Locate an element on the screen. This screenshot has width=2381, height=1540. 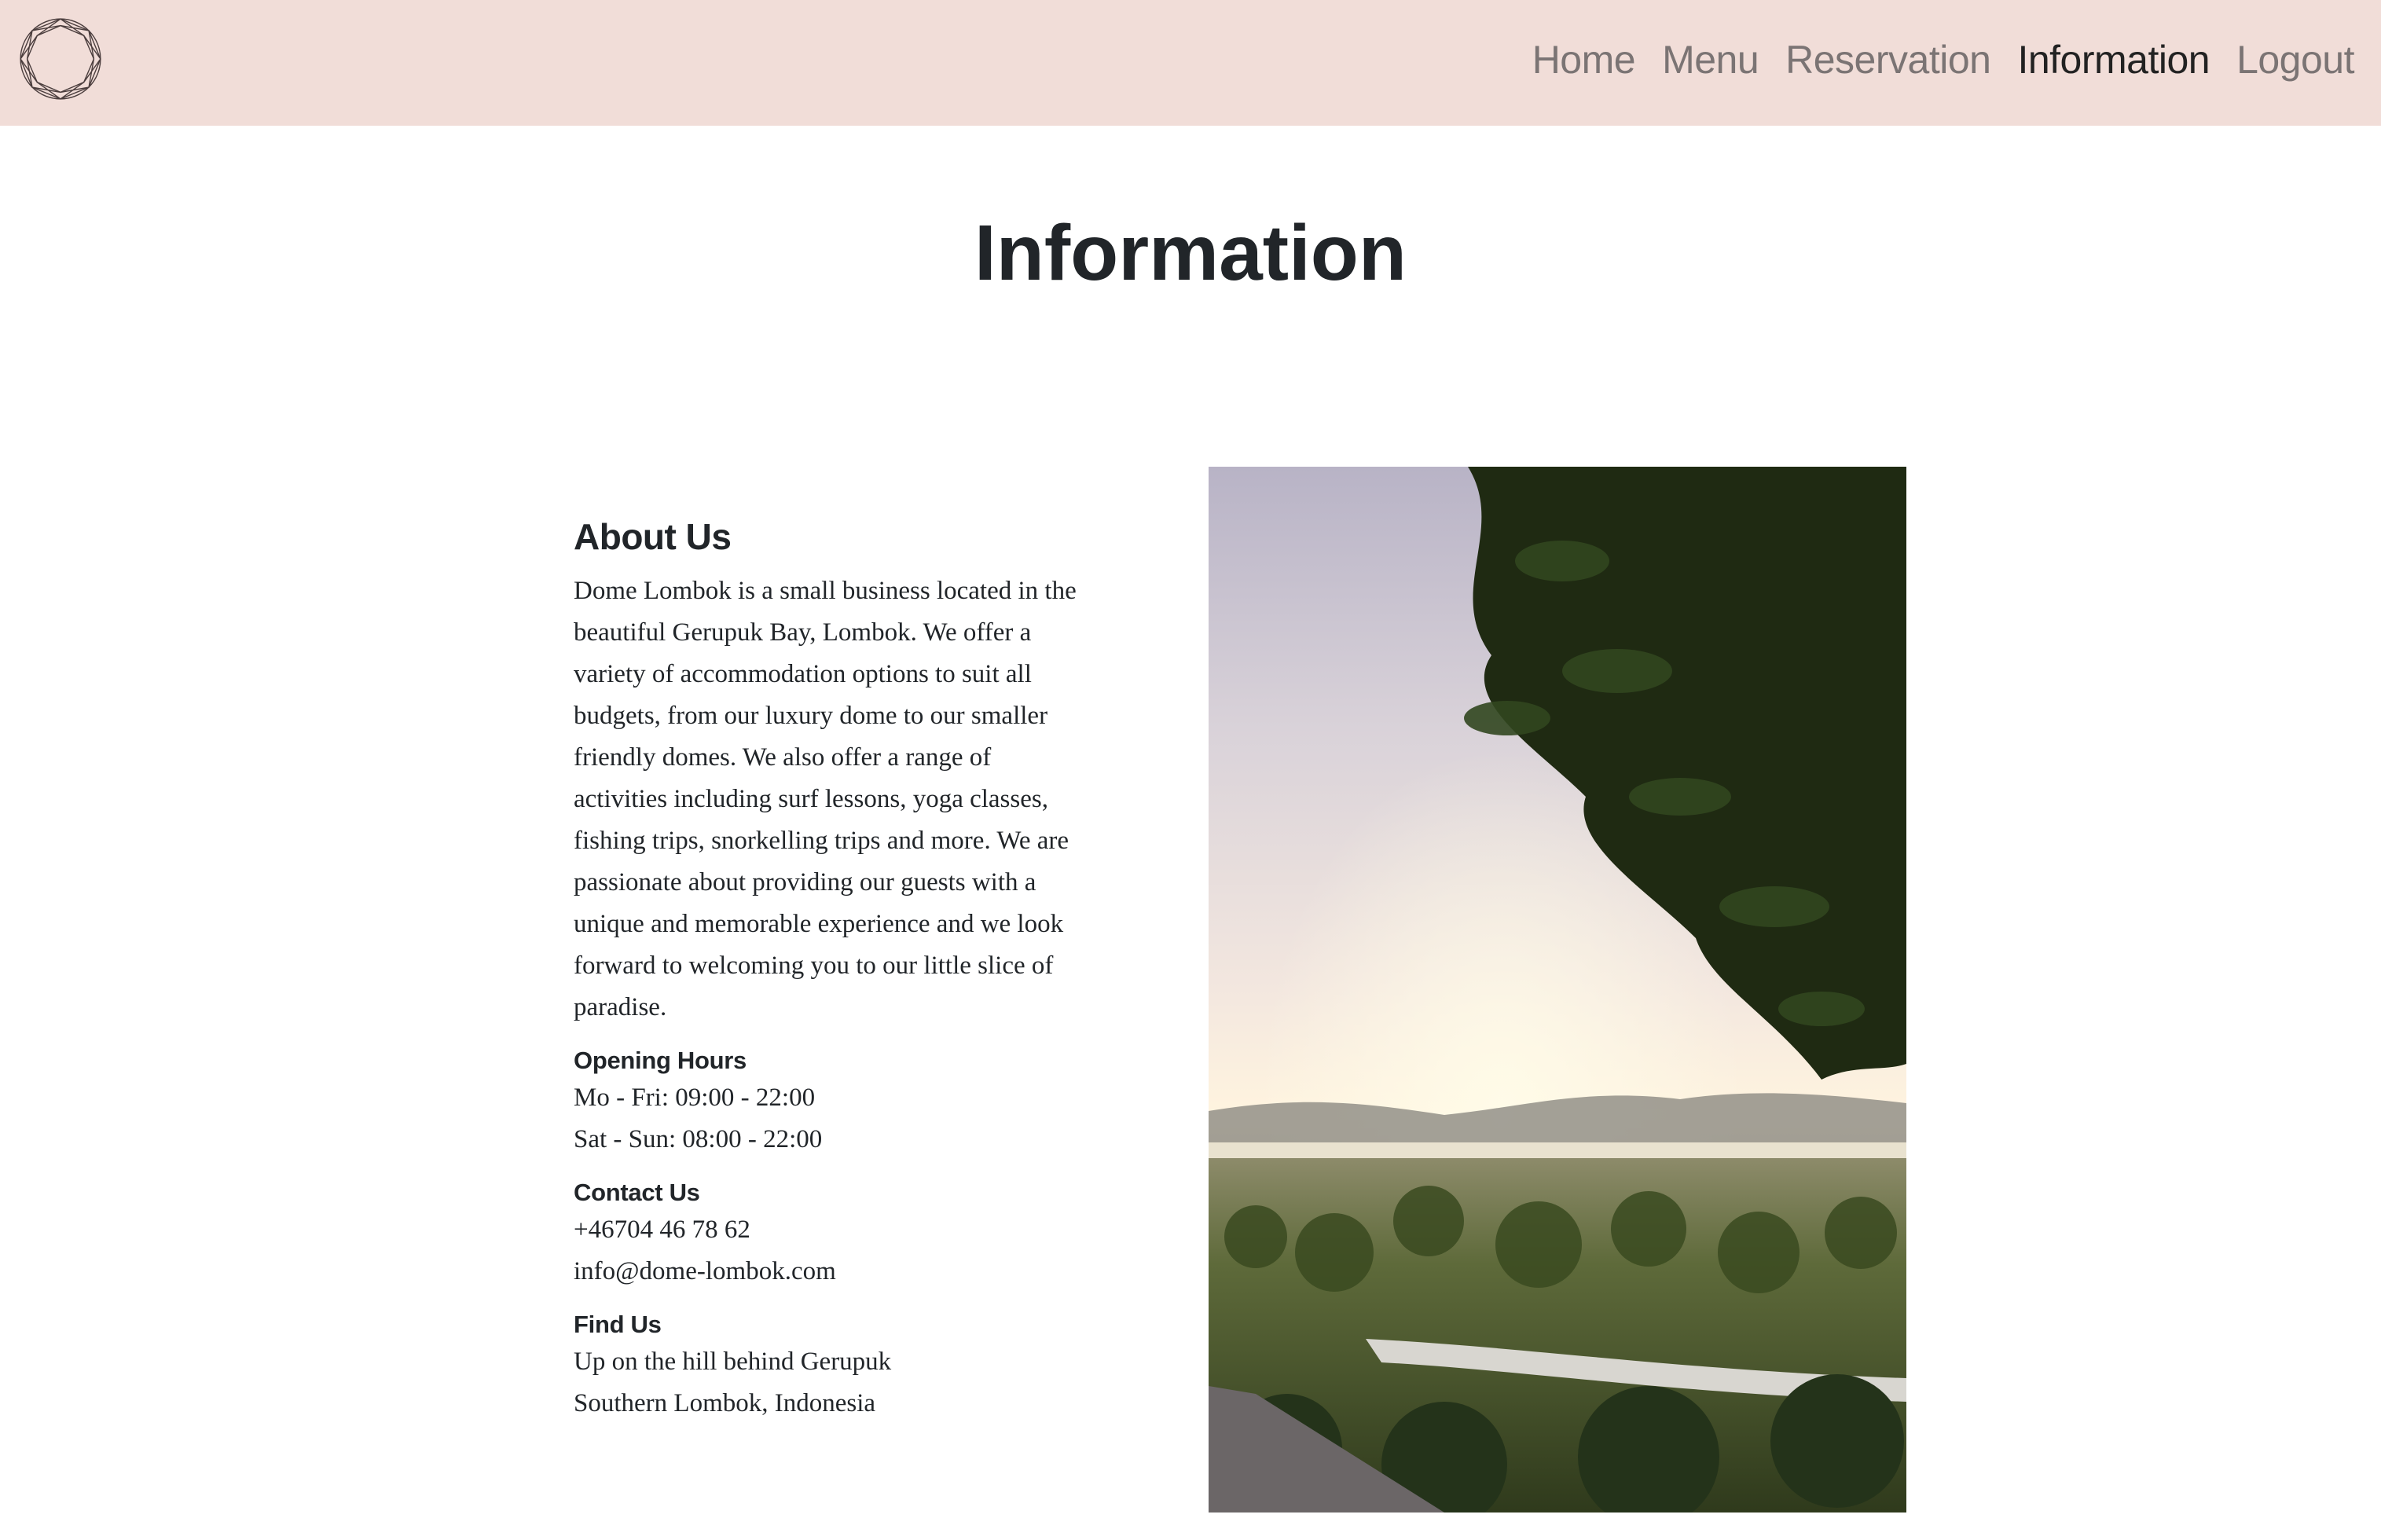
contact-phone: +46704 46 78 62 is located at coordinates (662, 1230).